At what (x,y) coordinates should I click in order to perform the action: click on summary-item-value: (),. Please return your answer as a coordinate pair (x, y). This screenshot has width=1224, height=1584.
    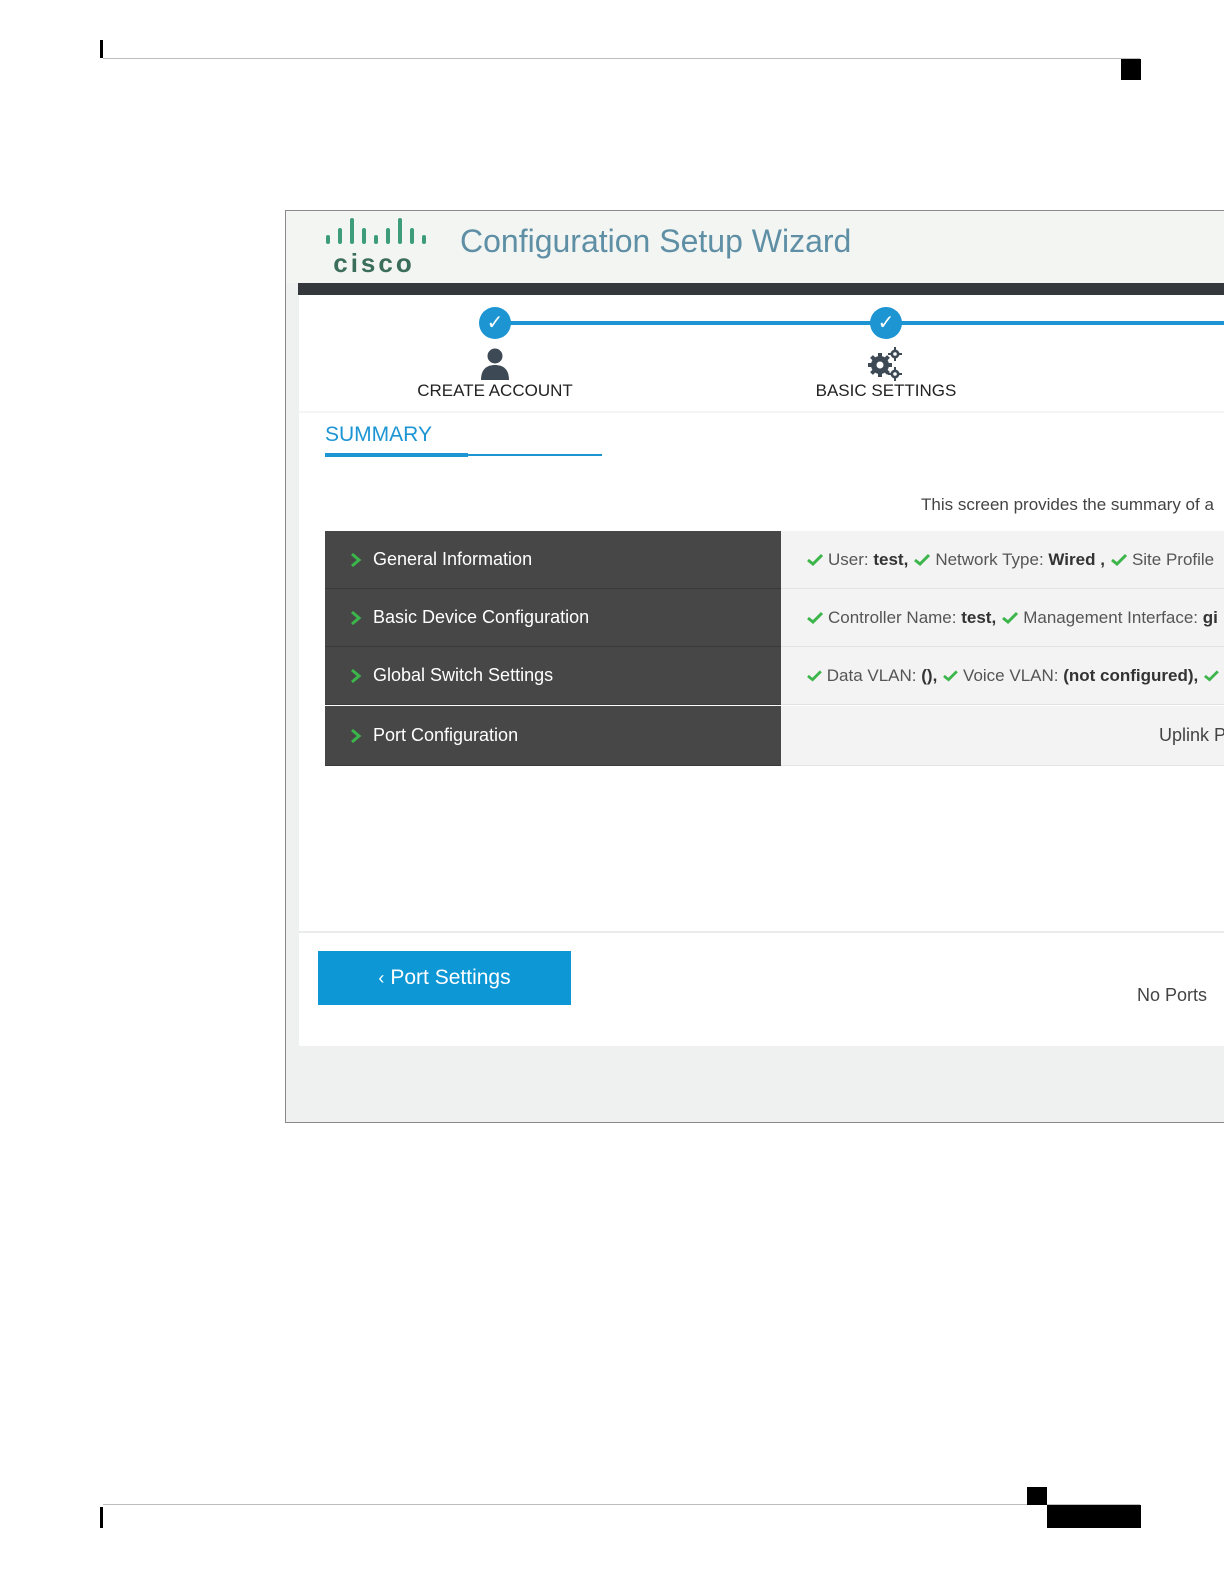
    Looking at the image, I should click on (929, 675).